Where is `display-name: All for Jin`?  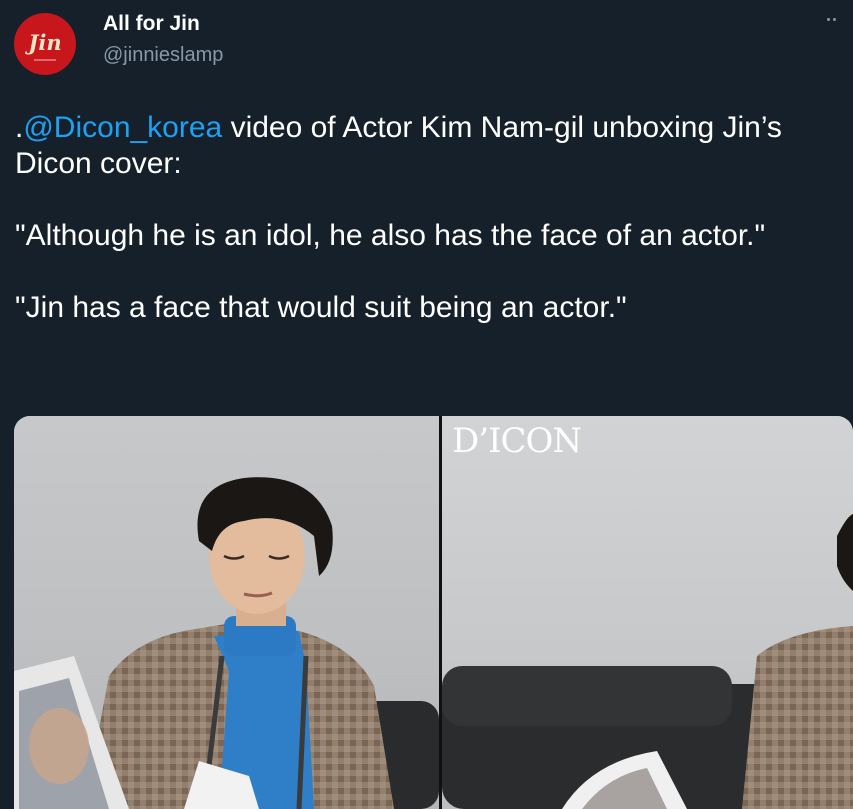
display-name: All for Jin is located at coordinates (151, 24).